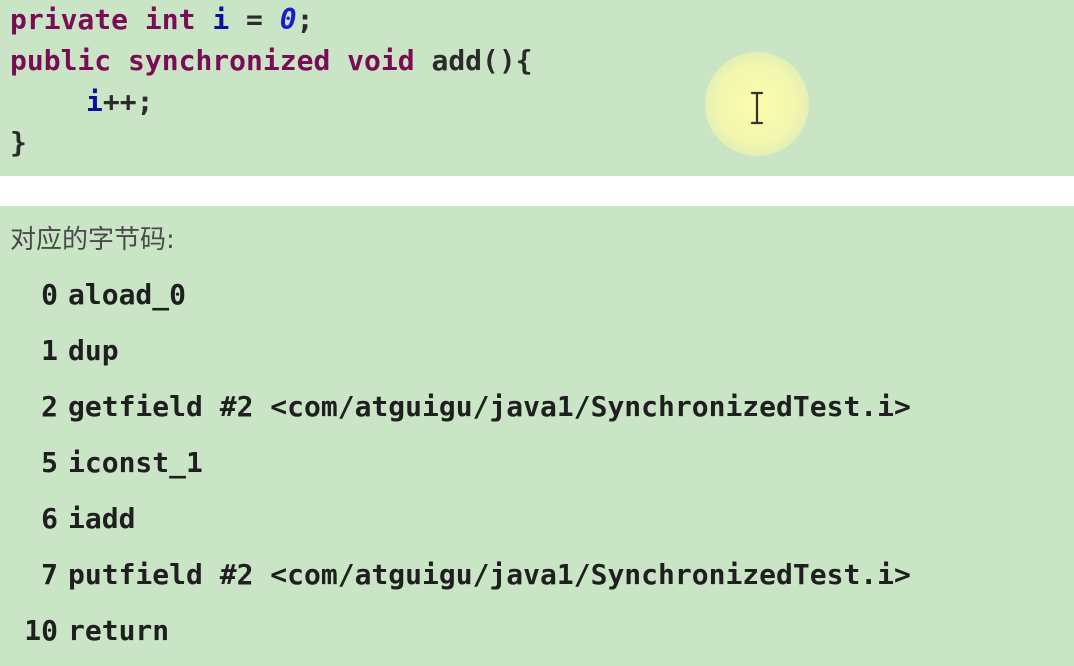  I want to click on method-signature: add(){, so click(482, 60).